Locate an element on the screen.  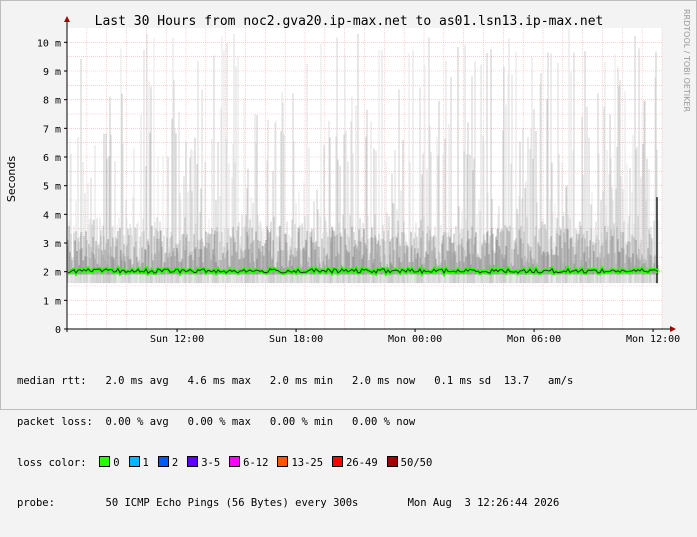
x-tick-label: Sun 12:00 is located at coordinates (177, 339).